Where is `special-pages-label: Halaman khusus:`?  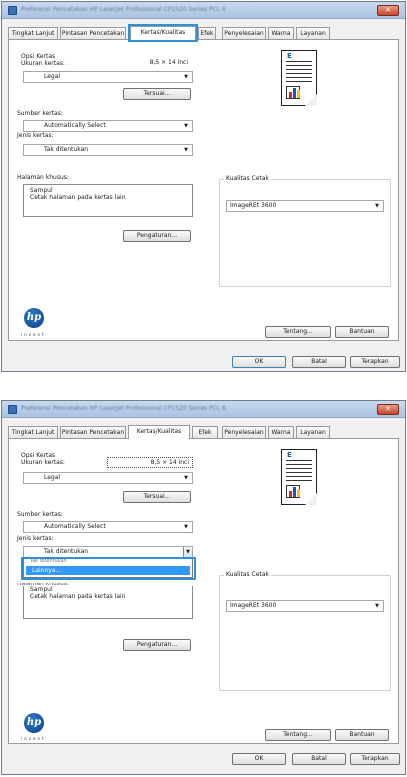 special-pages-label: Halaman khusus: is located at coordinates (43, 177).